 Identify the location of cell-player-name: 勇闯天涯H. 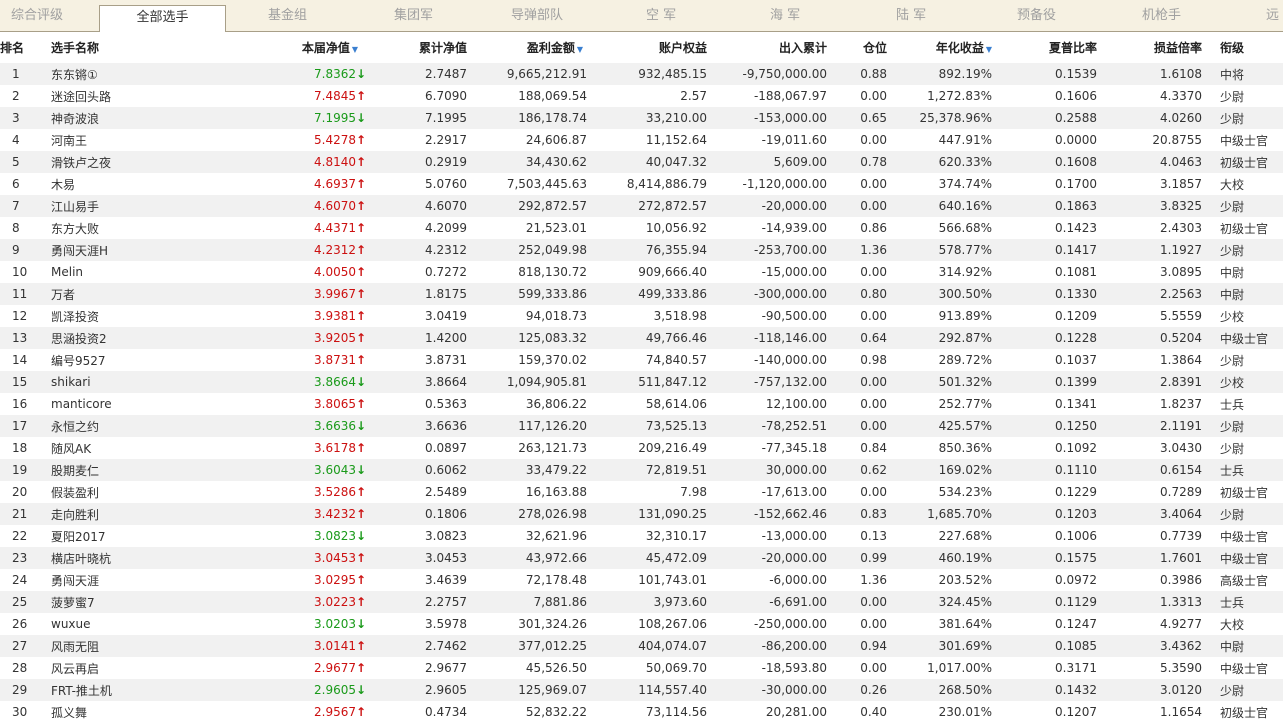
(148, 250).